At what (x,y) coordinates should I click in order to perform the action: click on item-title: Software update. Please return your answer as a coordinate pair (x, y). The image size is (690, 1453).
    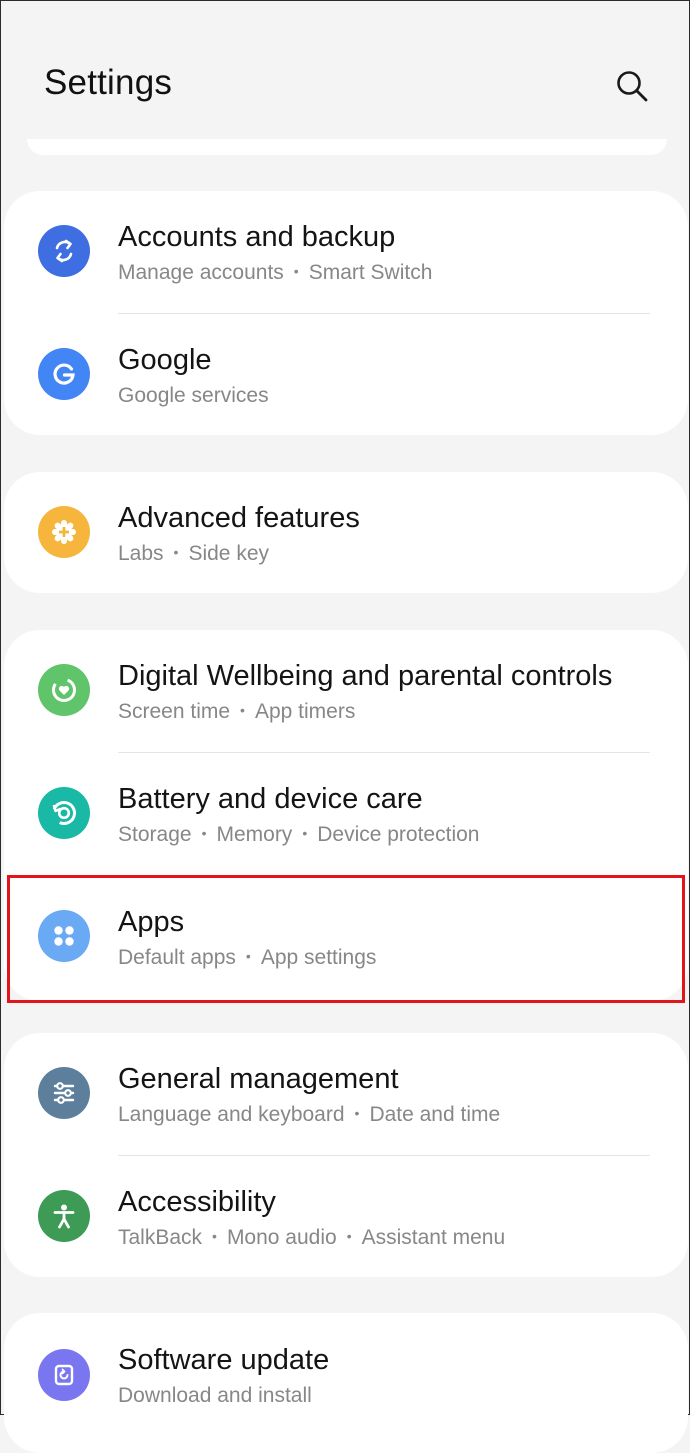
    Looking at the image, I should click on (224, 1360).